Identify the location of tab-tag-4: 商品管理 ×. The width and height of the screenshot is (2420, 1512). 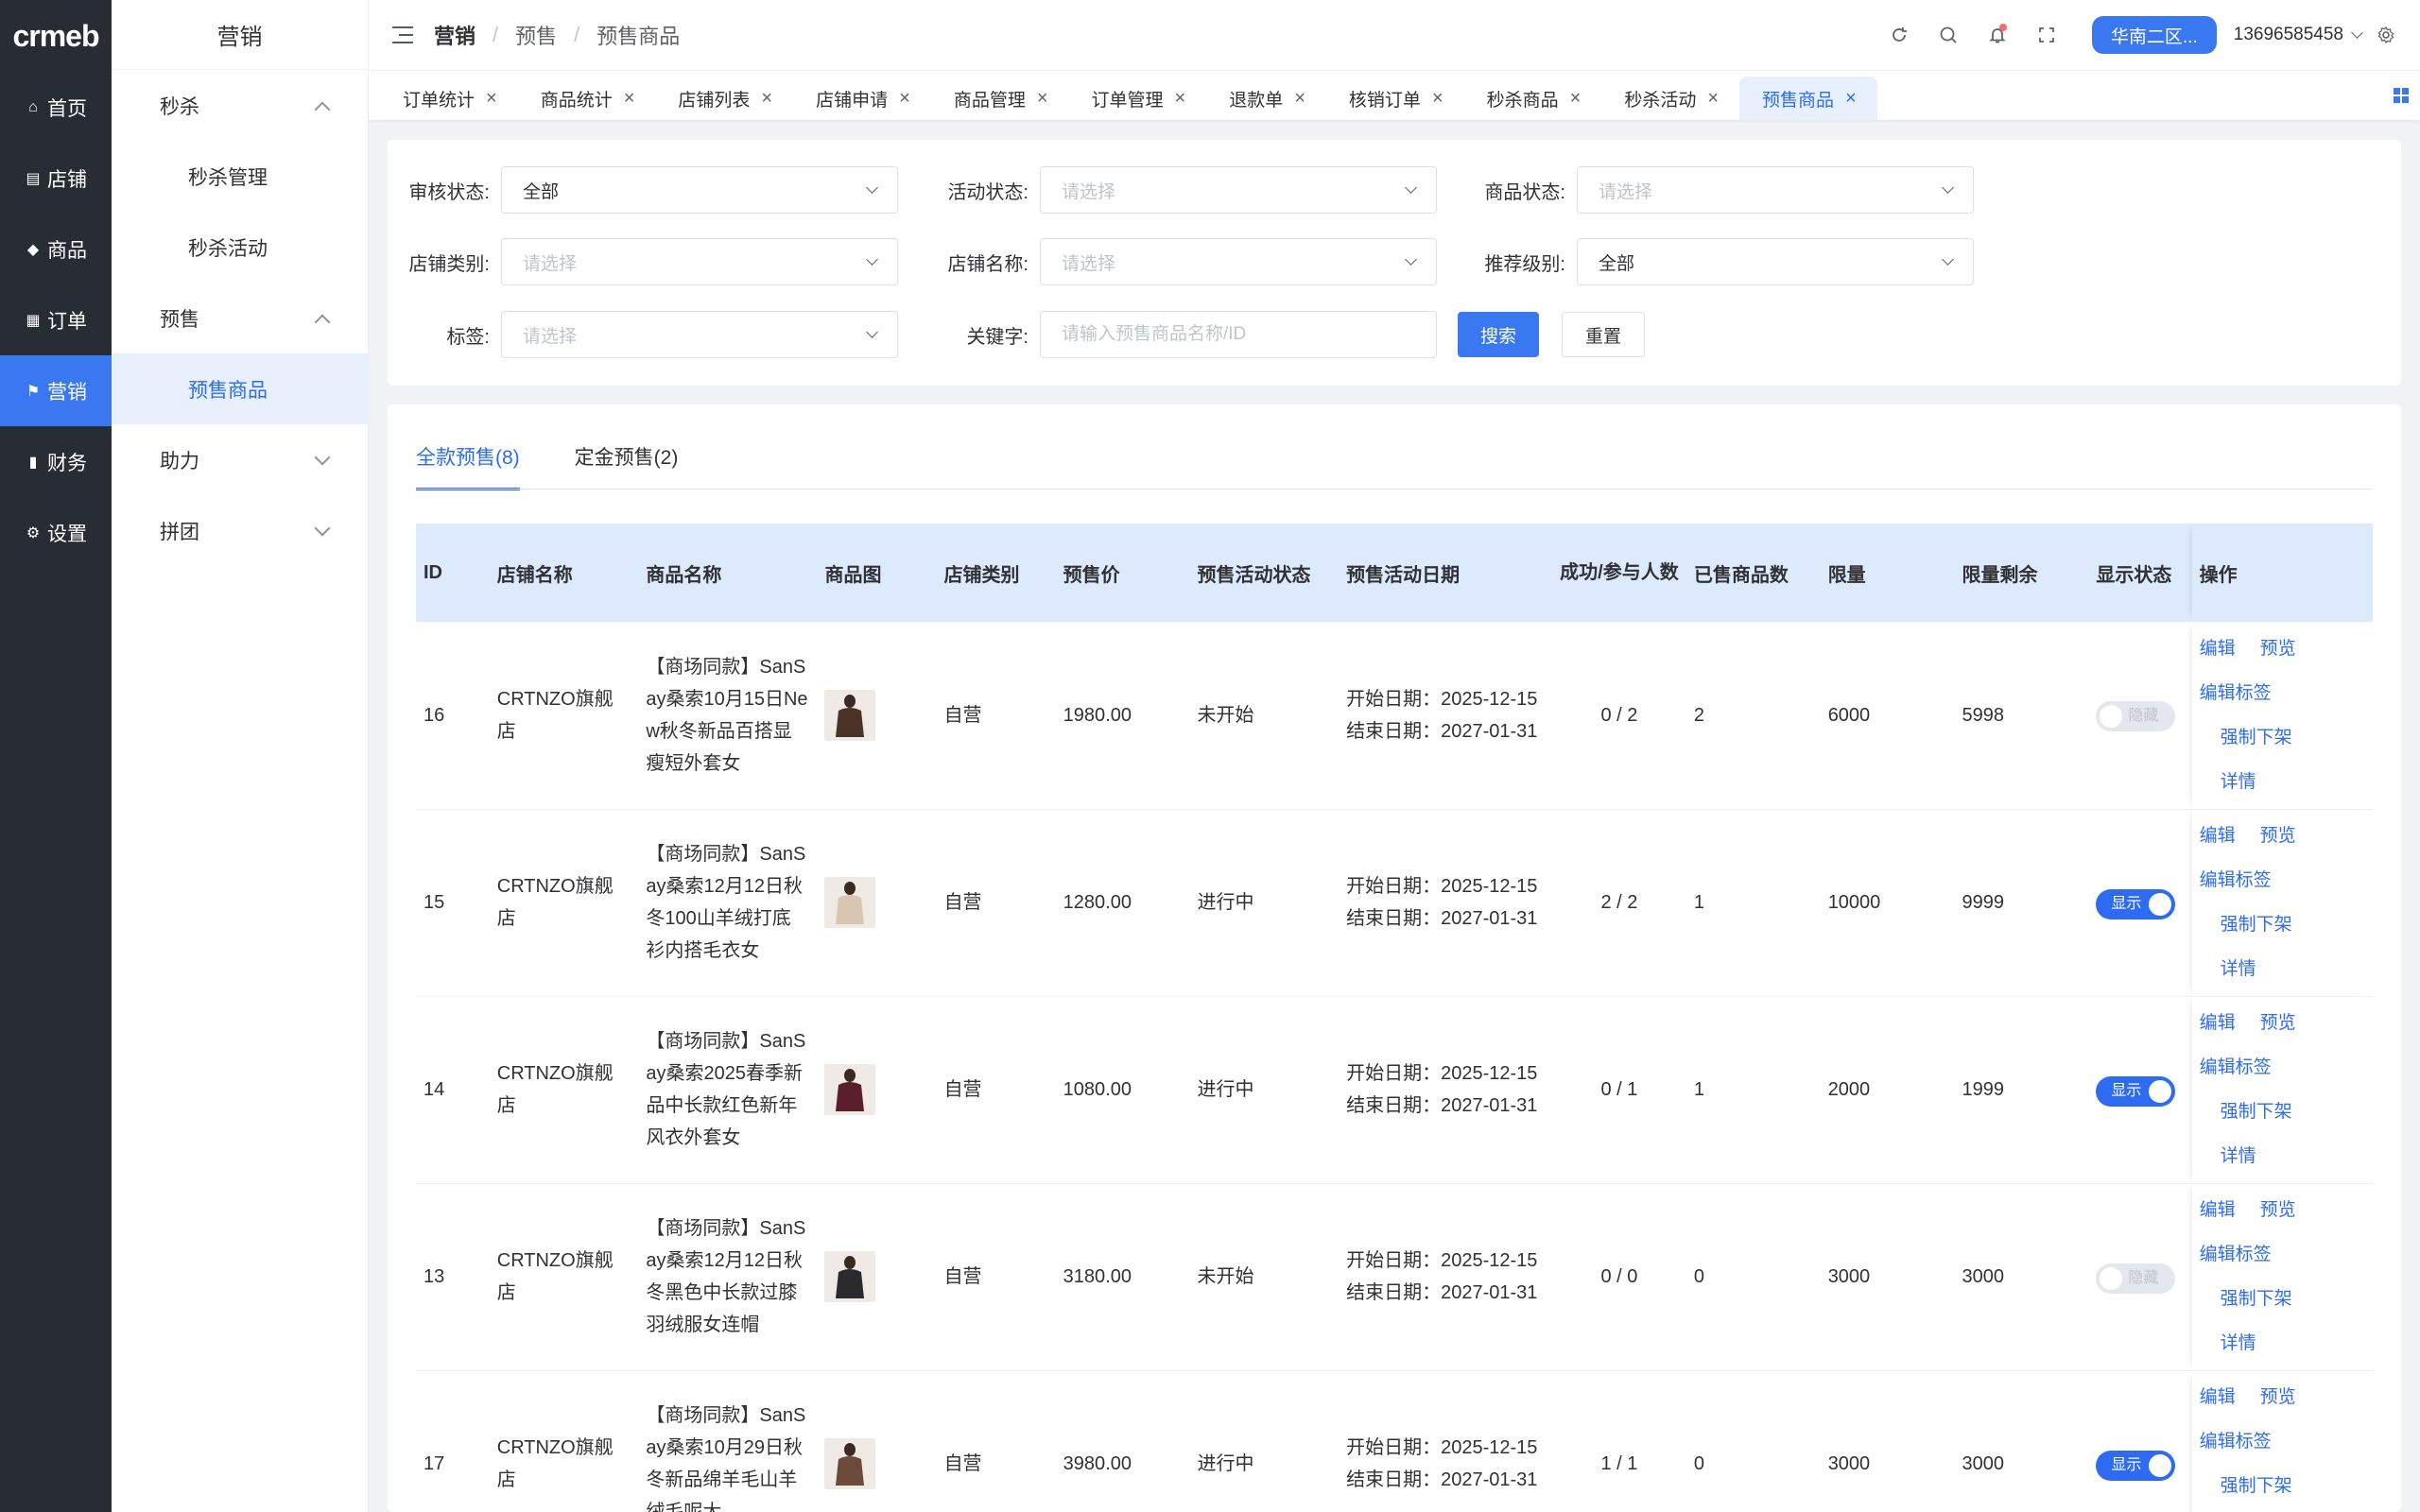
(1000, 98).